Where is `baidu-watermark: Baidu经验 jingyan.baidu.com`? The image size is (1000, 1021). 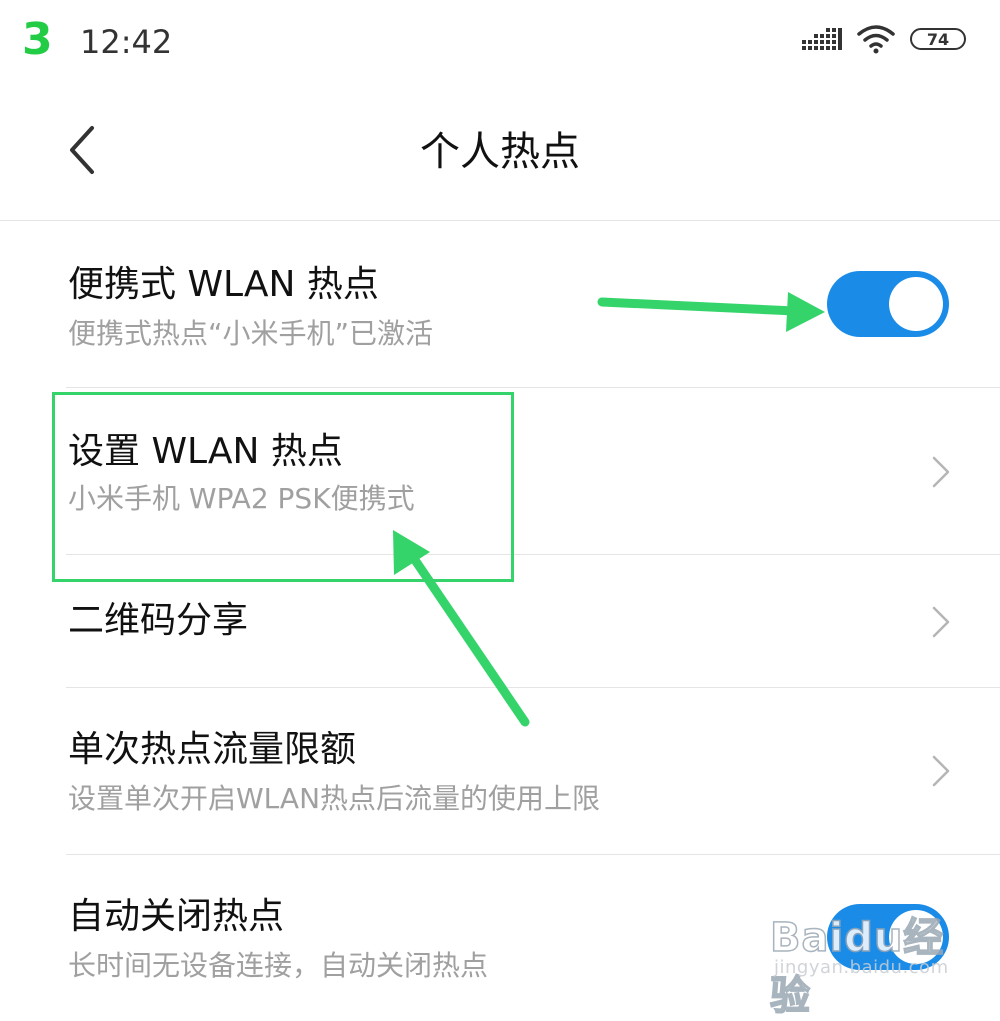
baidu-watermark: Baidu经验 jingyan.baidu.com is located at coordinates (874, 962).